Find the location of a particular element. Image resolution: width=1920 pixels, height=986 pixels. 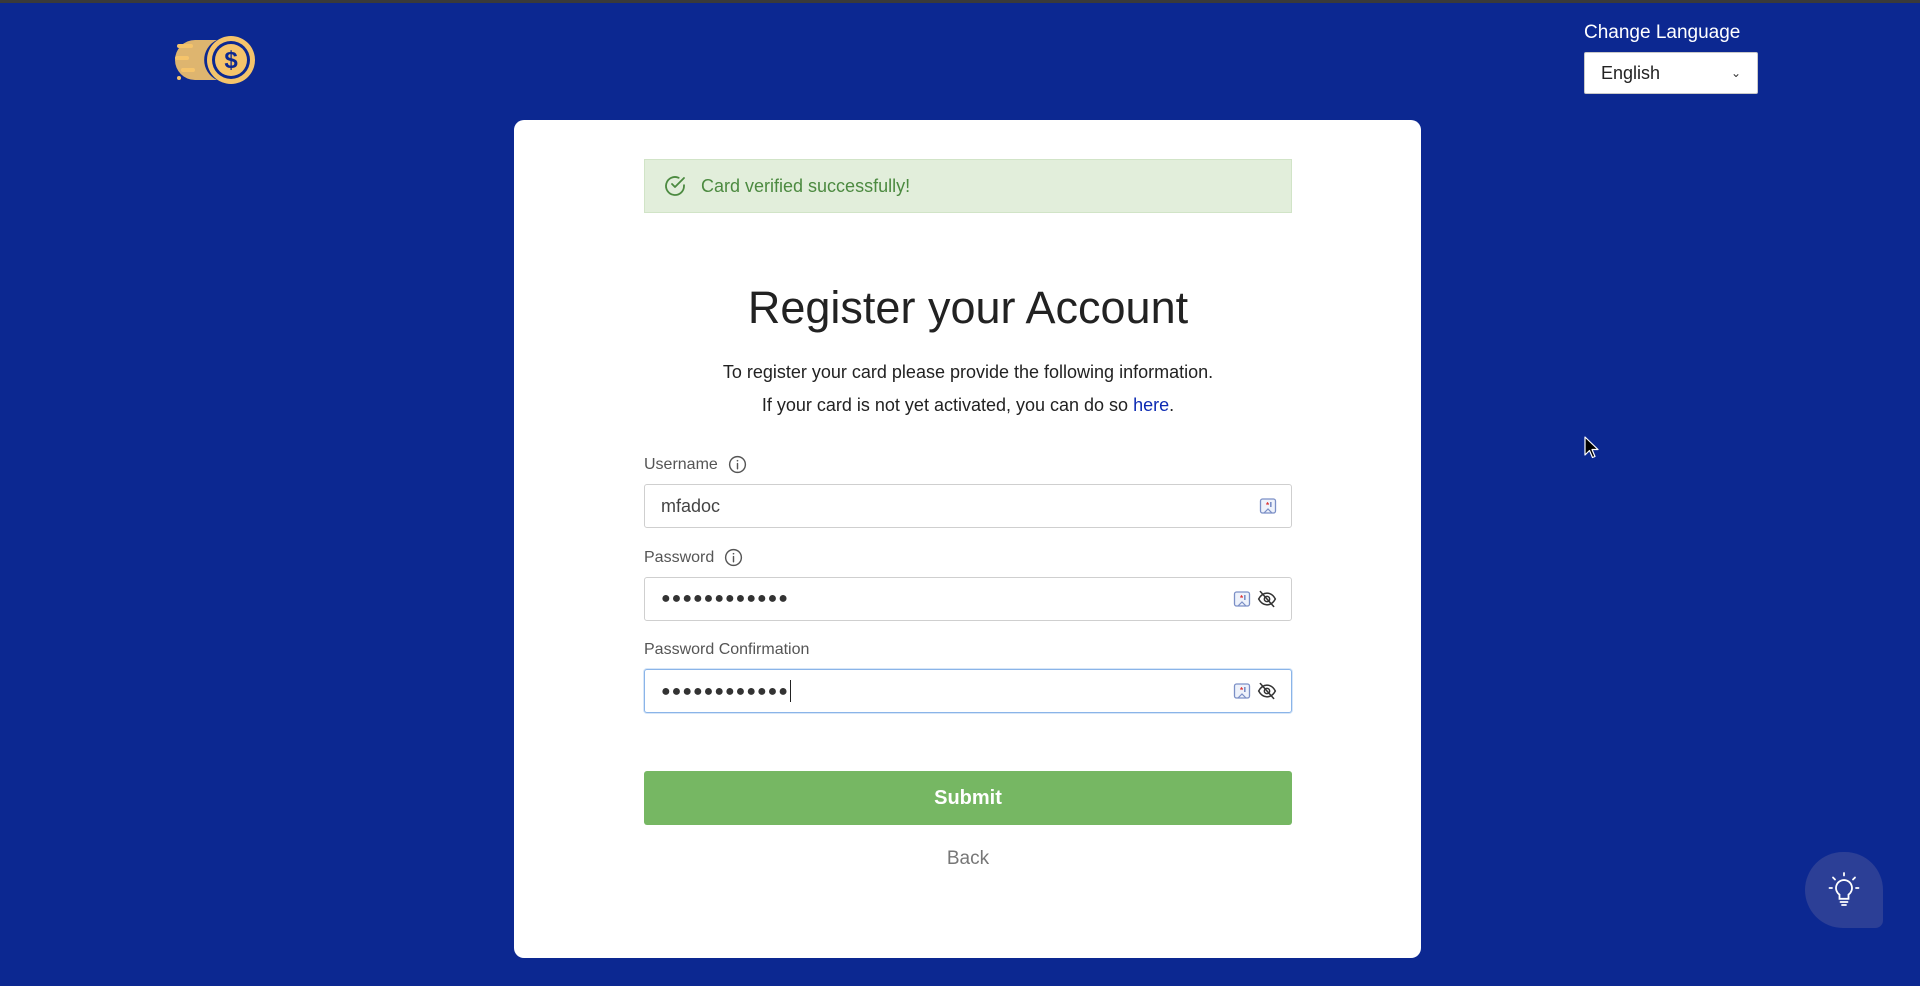

back-link: Back is located at coordinates (968, 859).